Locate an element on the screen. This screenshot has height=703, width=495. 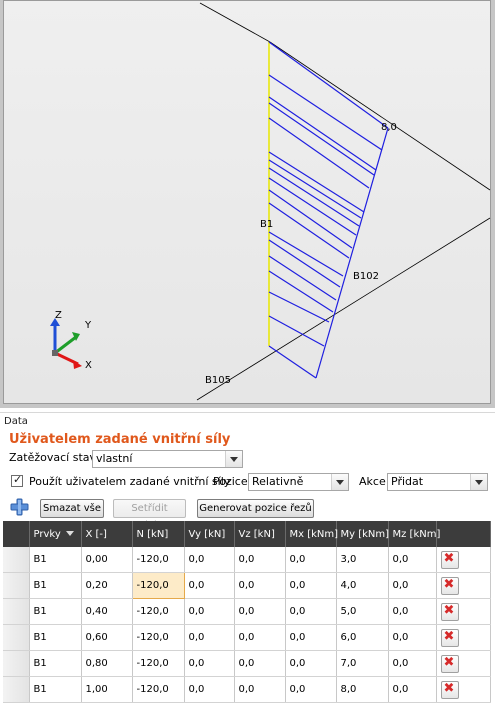
column-header: Mx [kNm] is located at coordinates (311, 534).